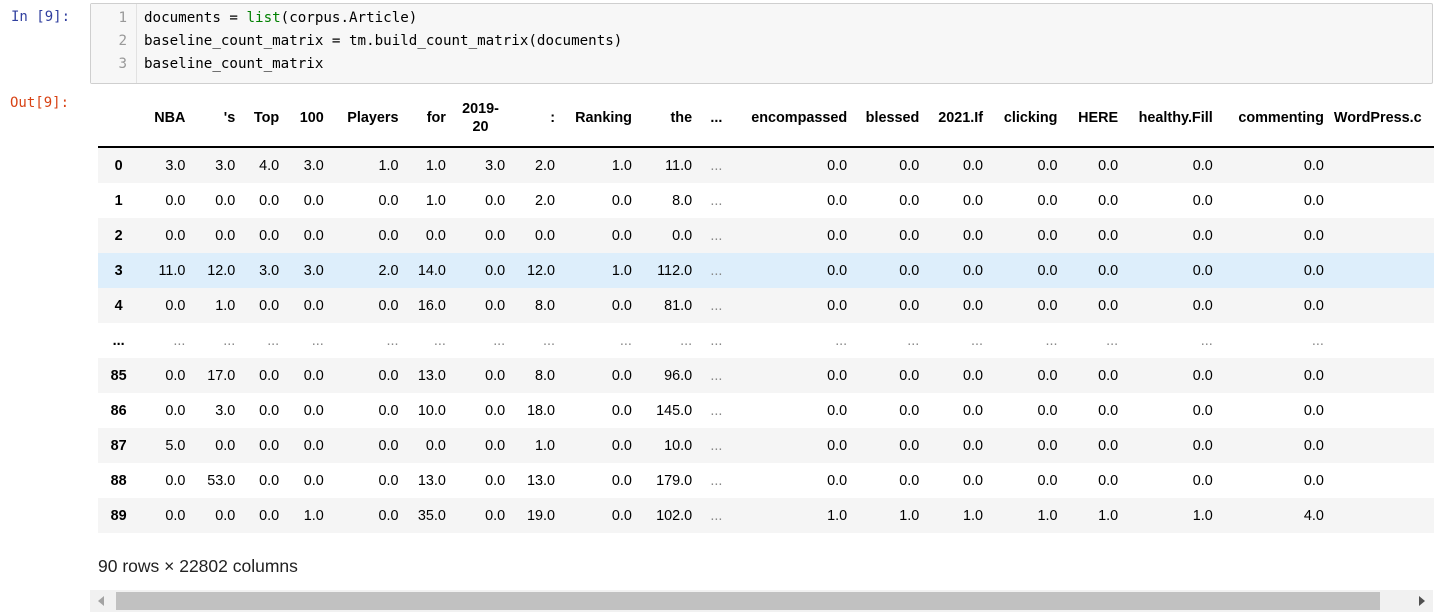 The width and height of the screenshot is (1441, 615). Describe the element at coordinates (118, 270) in the screenshot. I see `row-index: 3` at that location.